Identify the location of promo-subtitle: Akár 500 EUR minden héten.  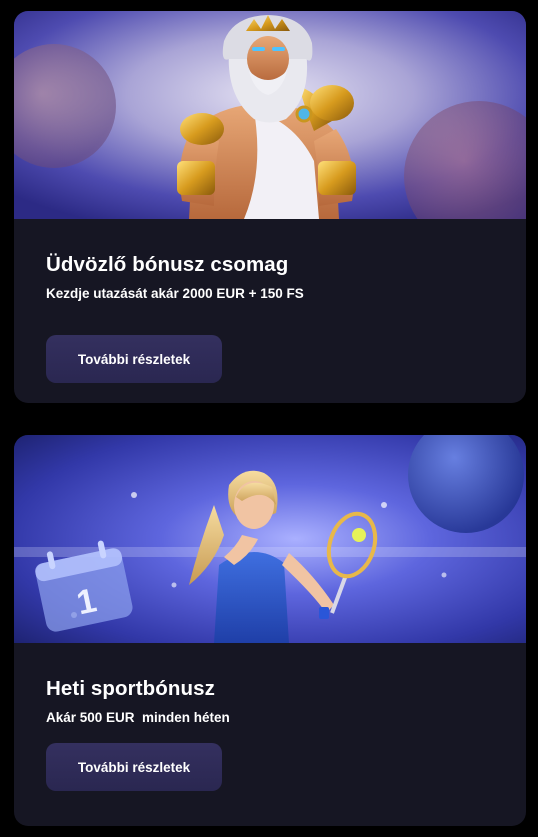
(138, 717).